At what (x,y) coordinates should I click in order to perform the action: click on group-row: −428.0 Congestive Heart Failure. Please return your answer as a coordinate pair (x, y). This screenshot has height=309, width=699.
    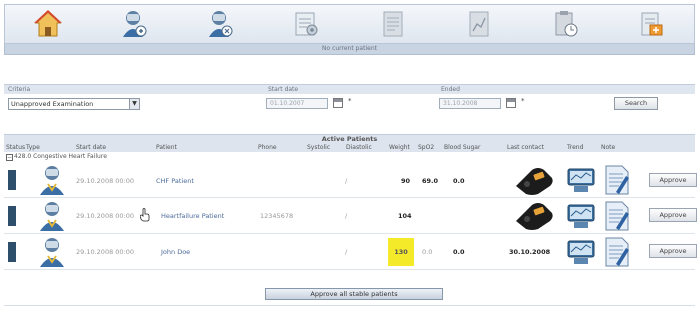
    Looking at the image, I should click on (56, 157).